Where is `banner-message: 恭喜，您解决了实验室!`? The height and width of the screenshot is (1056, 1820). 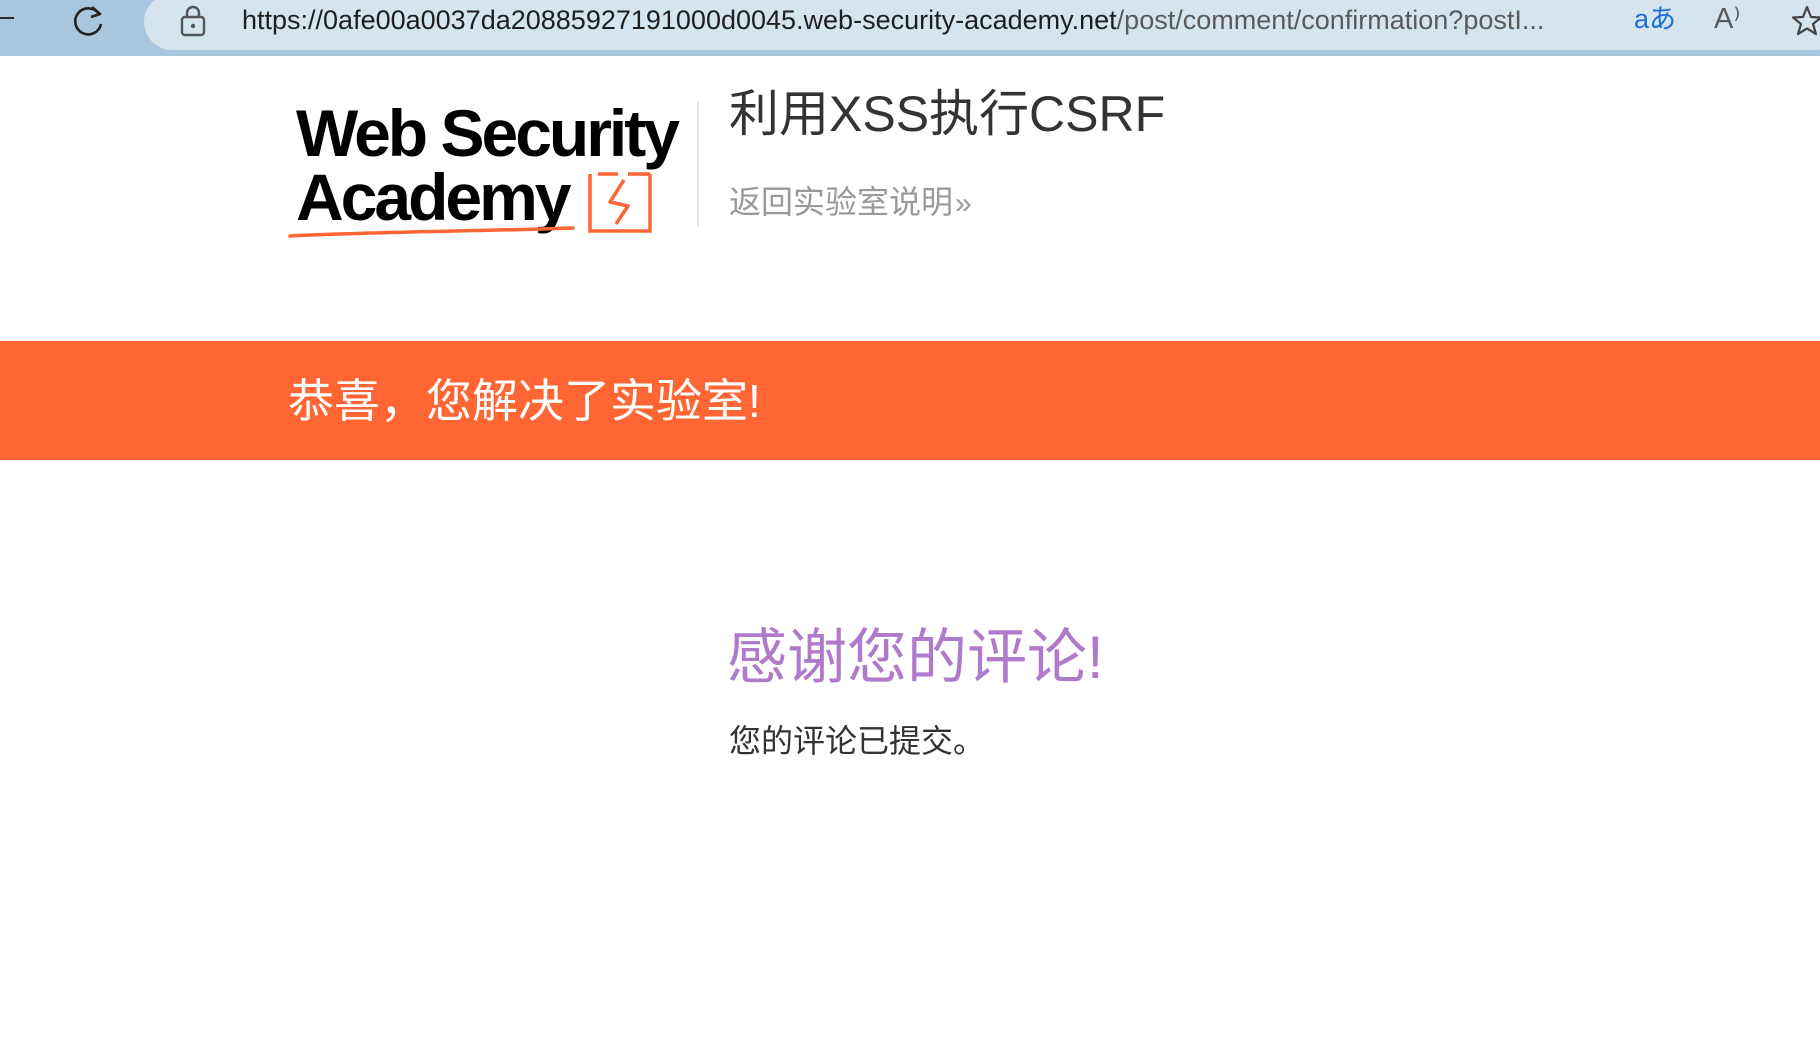
banner-message: 恭喜，您解决了实验室! is located at coordinates (524, 401).